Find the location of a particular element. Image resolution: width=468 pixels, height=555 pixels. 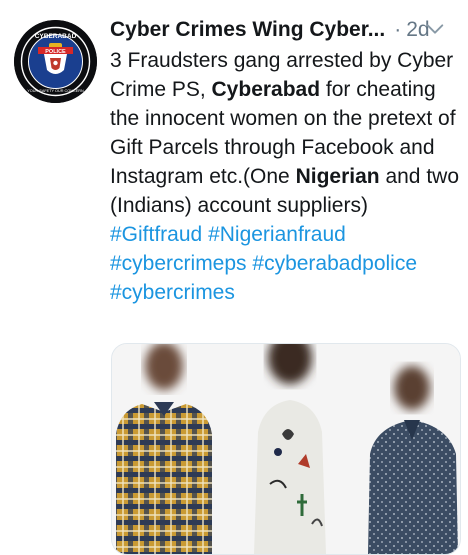

tweet-header: Cyber Crimes Wing Cyber... · 2d is located at coordinates (284, 30).